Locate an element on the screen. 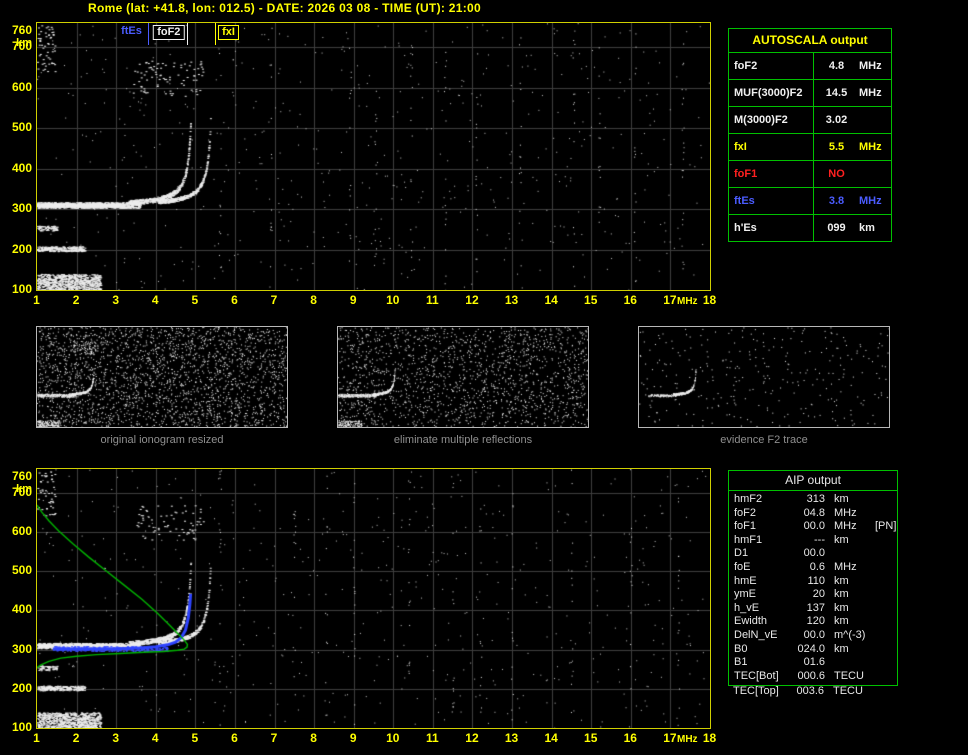 The width and height of the screenshot is (968, 755). autoscala-row-label: M(3000)F2 is located at coordinates (761, 120).